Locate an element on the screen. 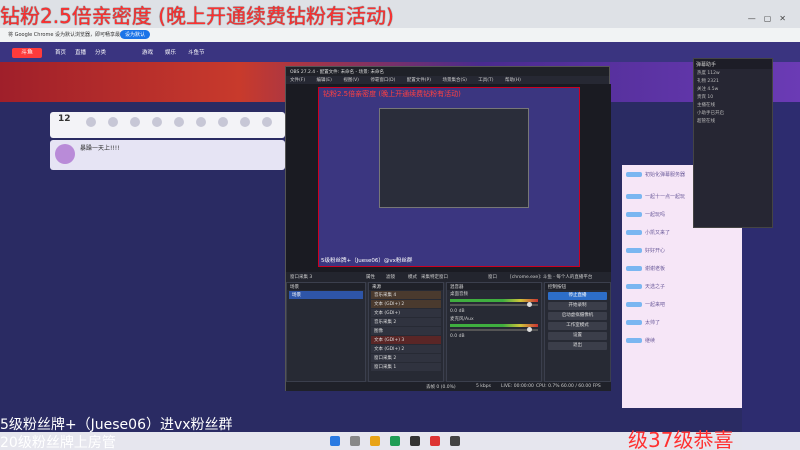 The width and height of the screenshot is (800, 450). overlay-title: 钻粉2.5倍亲密度 (晚上开通续费钻粉有活动) is located at coordinates (197, 16).